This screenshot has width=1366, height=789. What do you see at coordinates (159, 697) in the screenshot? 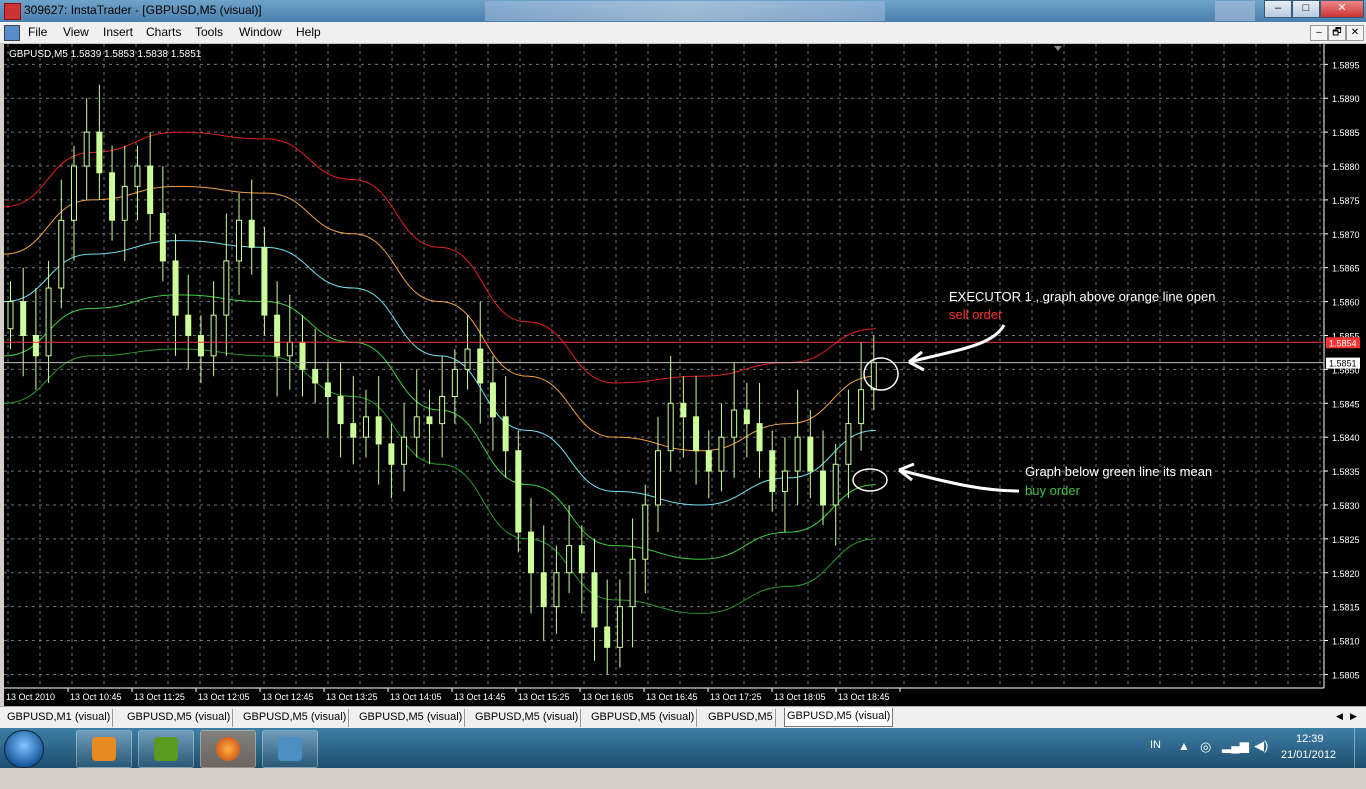
I see `time-axis-label: 13 Oct 11:25` at bounding box center [159, 697].